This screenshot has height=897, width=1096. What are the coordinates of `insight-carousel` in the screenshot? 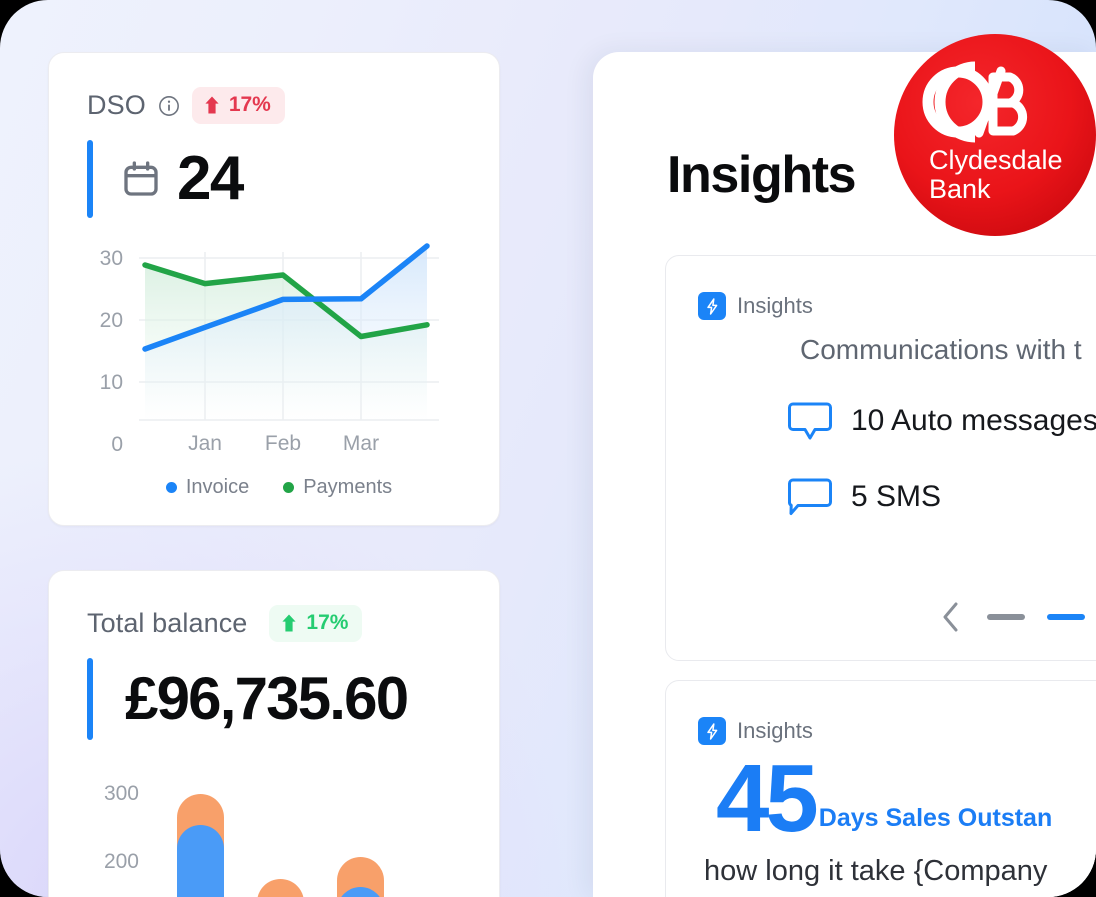 It's located at (881, 617).